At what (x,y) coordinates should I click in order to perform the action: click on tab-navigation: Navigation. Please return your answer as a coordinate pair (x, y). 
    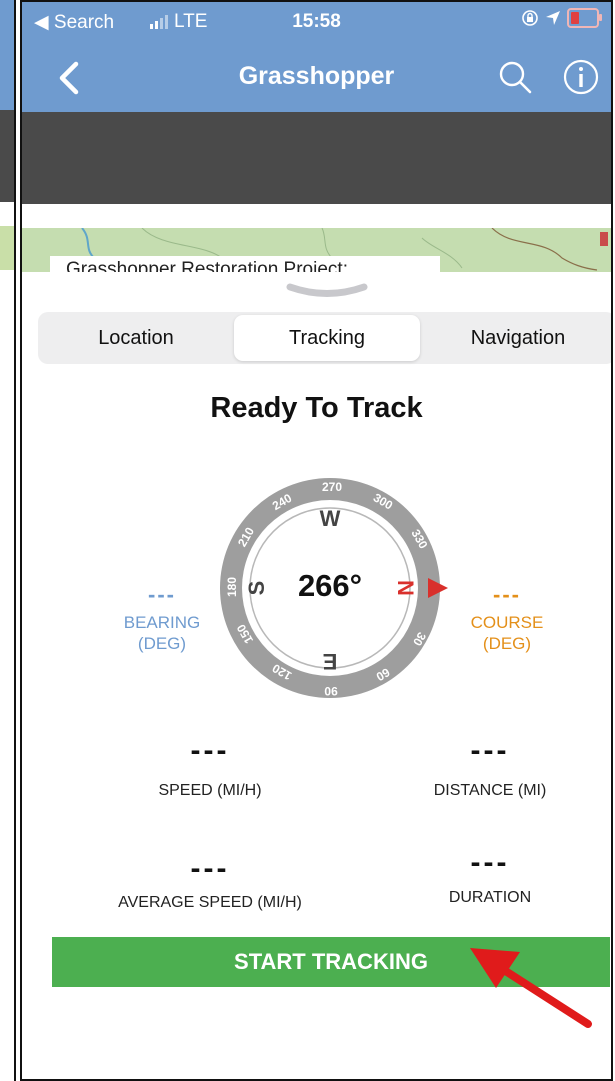
    Looking at the image, I should click on (517, 338).